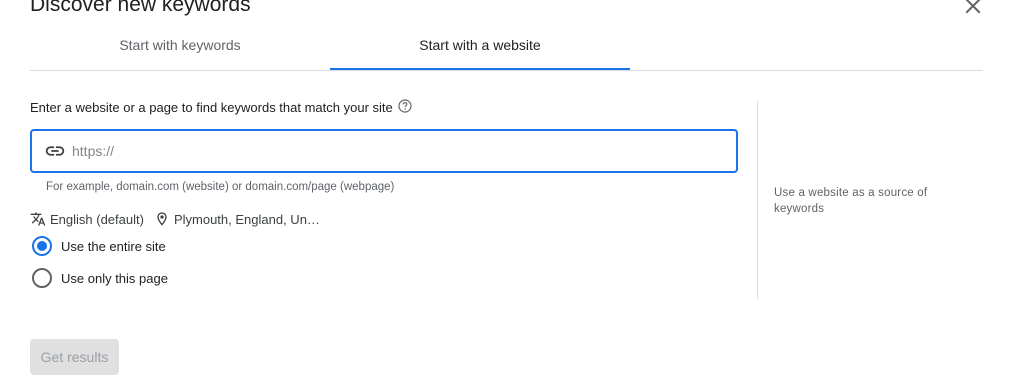  What do you see at coordinates (162, 219) in the screenshot?
I see `location-pin-icon` at bounding box center [162, 219].